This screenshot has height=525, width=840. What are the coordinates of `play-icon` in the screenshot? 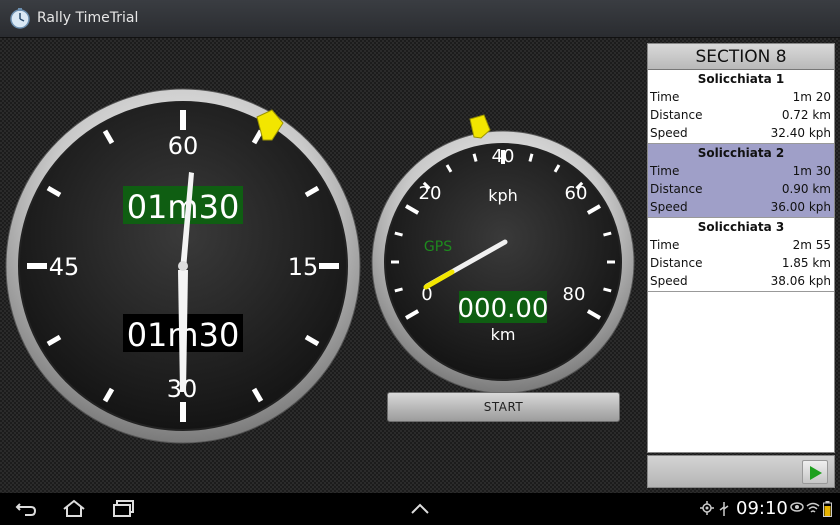 It's located at (816, 473).